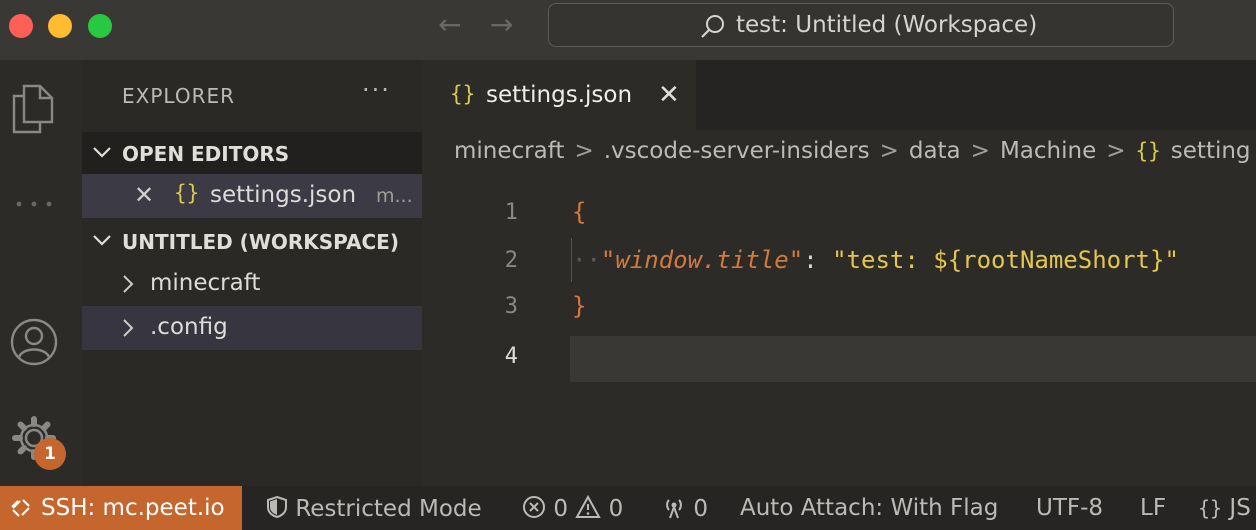 This screenshot has width=1256, height=530. I want to click on line-number: 1, so click(511, 212).